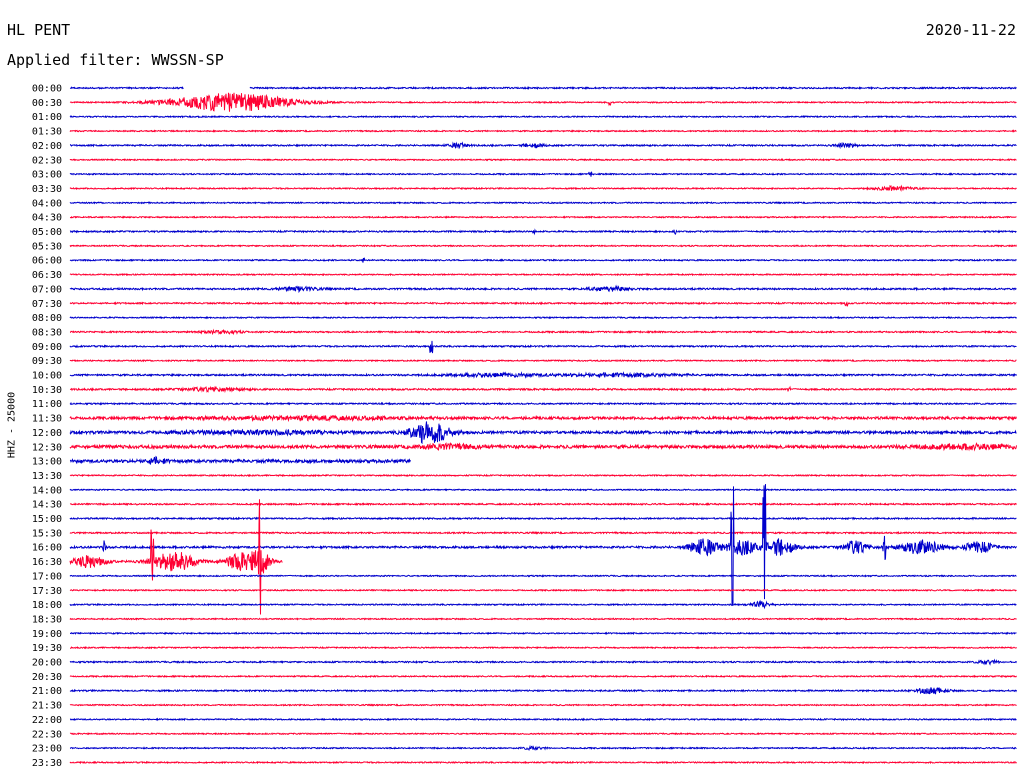 The image size is (1024, 780). I want to click on row-time-label: 19:30, so click(47, 648).